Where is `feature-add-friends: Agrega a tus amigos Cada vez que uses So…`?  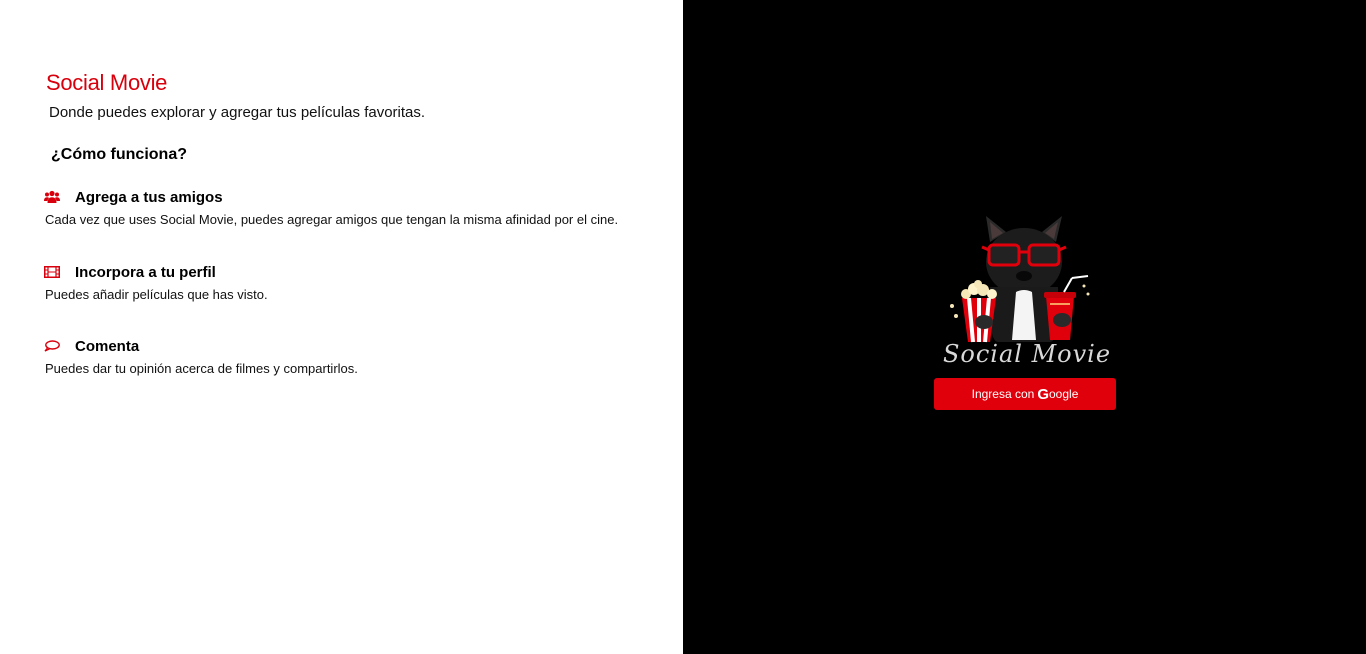
feature-add-friends: Agrega a tus amigos Cada vez que uses So… is located at coordinates (330, 206).